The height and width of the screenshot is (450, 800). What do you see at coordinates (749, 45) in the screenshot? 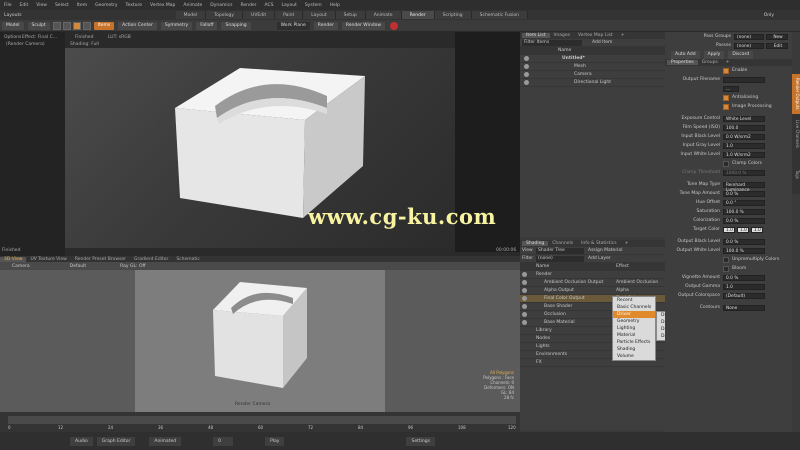
I see `passes-dropdown: (none)` at bounding box center [749, 45].